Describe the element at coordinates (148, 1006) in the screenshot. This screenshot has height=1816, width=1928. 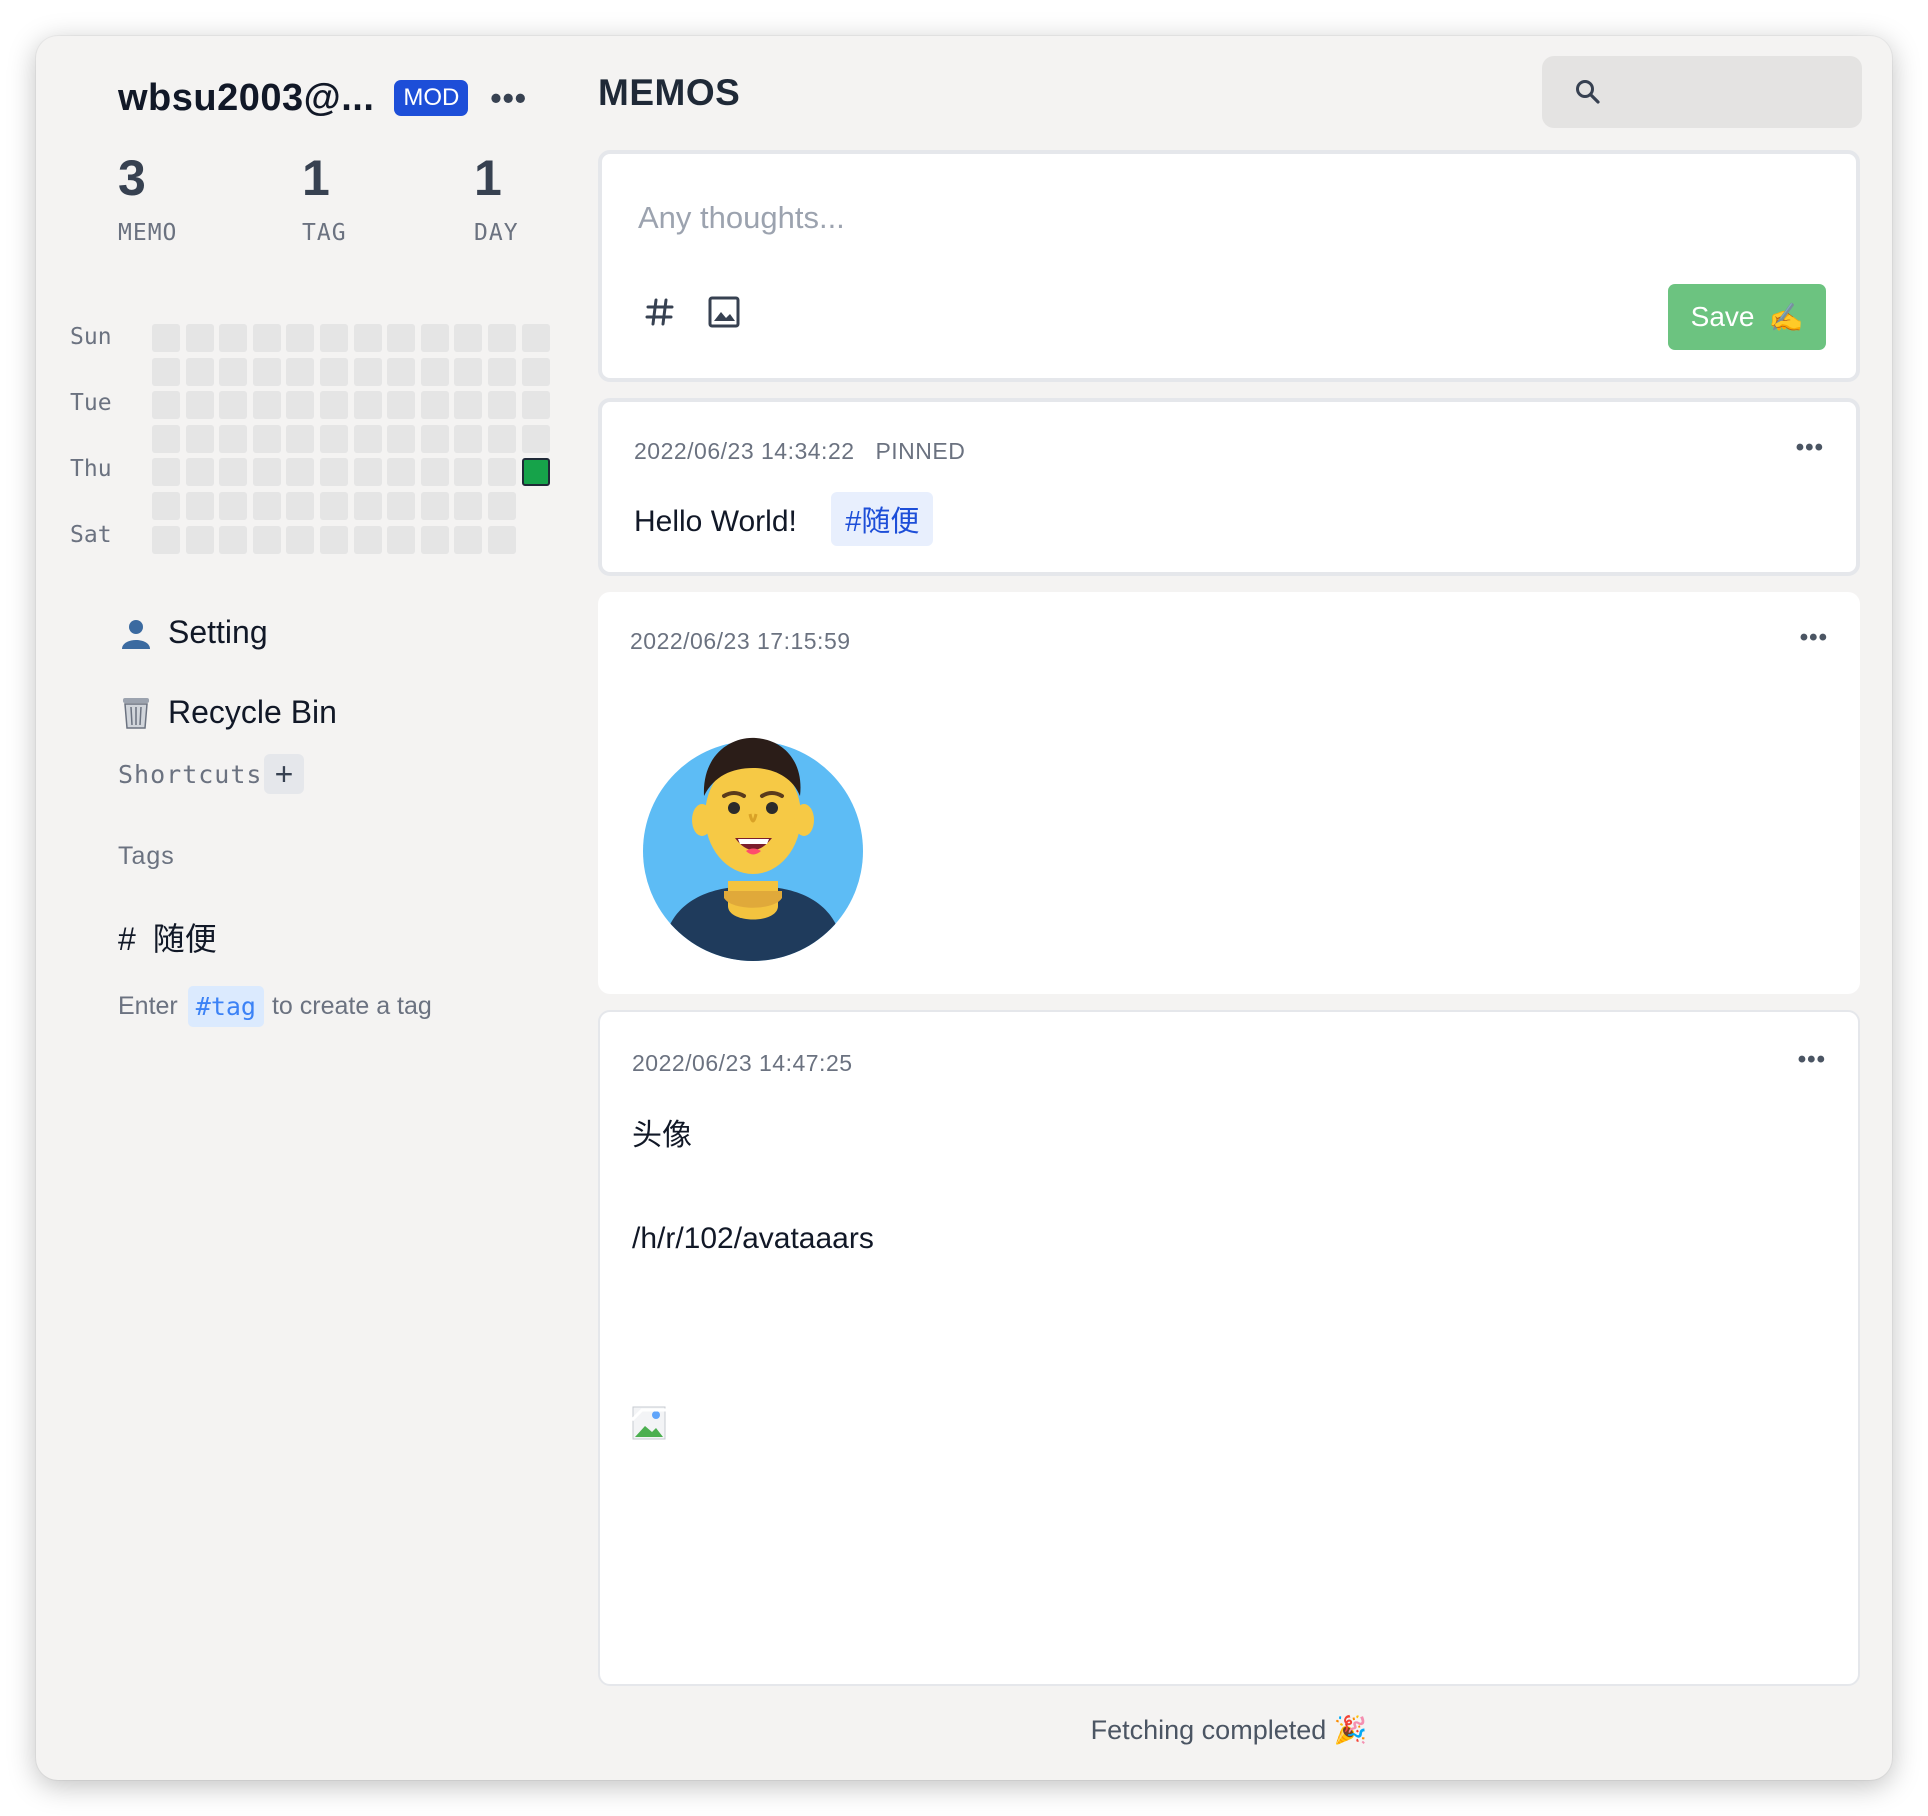
I see `tag-hint-prefix: Enter` at that location.